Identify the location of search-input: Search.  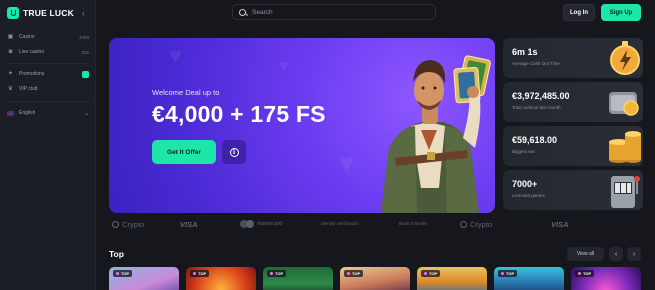
(334, 12).